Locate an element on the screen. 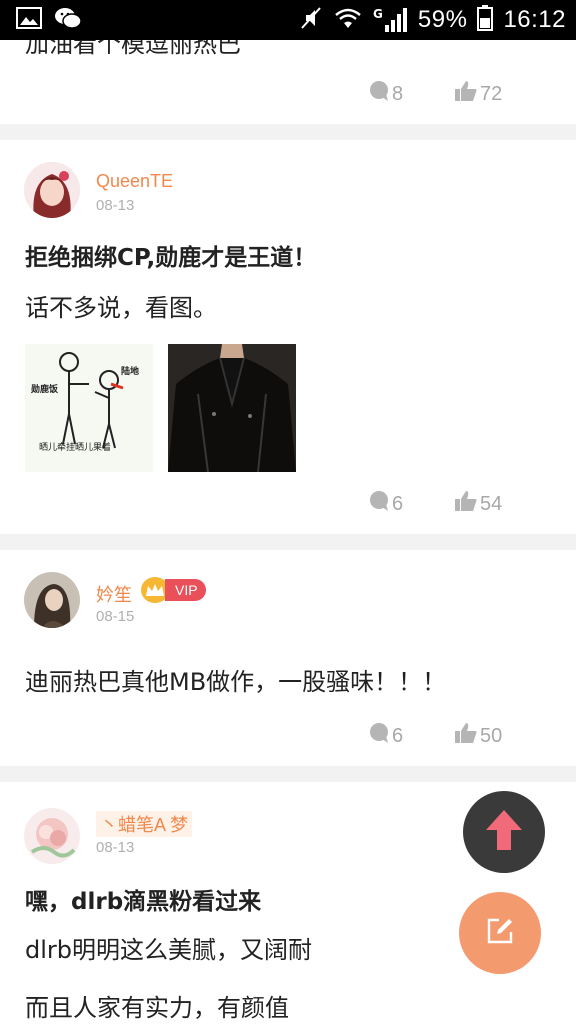 Image resolution: width=576 pixels, height=1024 pixels. arrow-up-icon is located at coordinates (504, 832).